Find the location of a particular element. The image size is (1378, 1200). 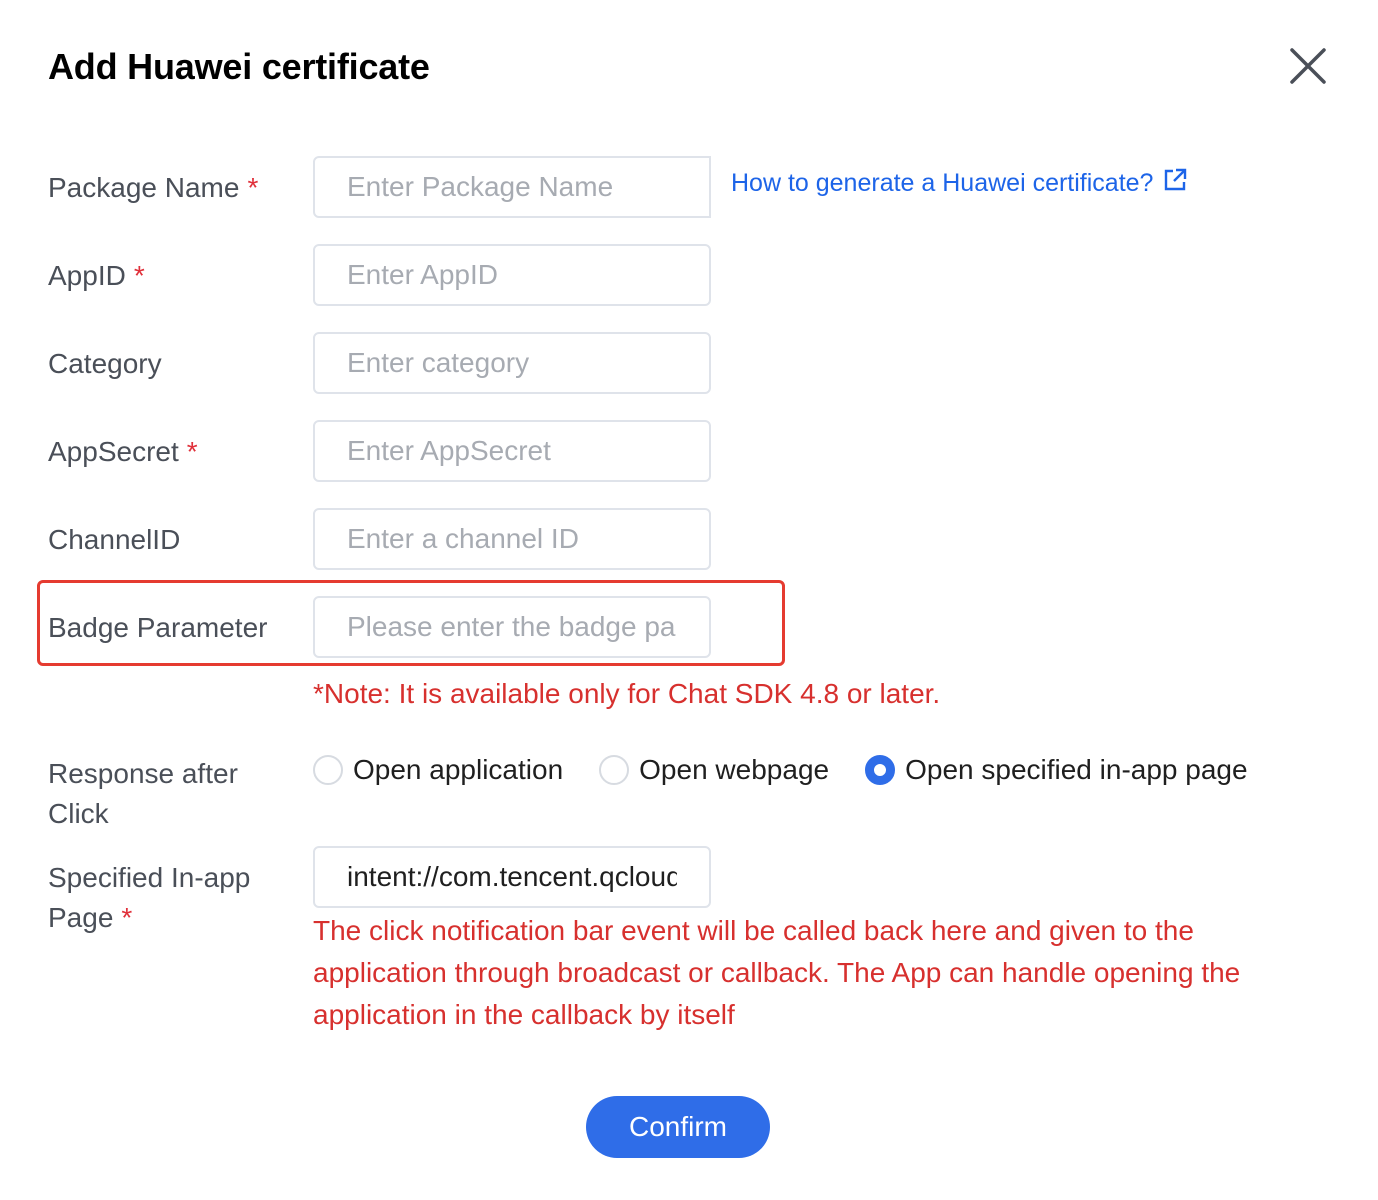

app-secret-label: AppSecret * is located at coordinates (123, 452).